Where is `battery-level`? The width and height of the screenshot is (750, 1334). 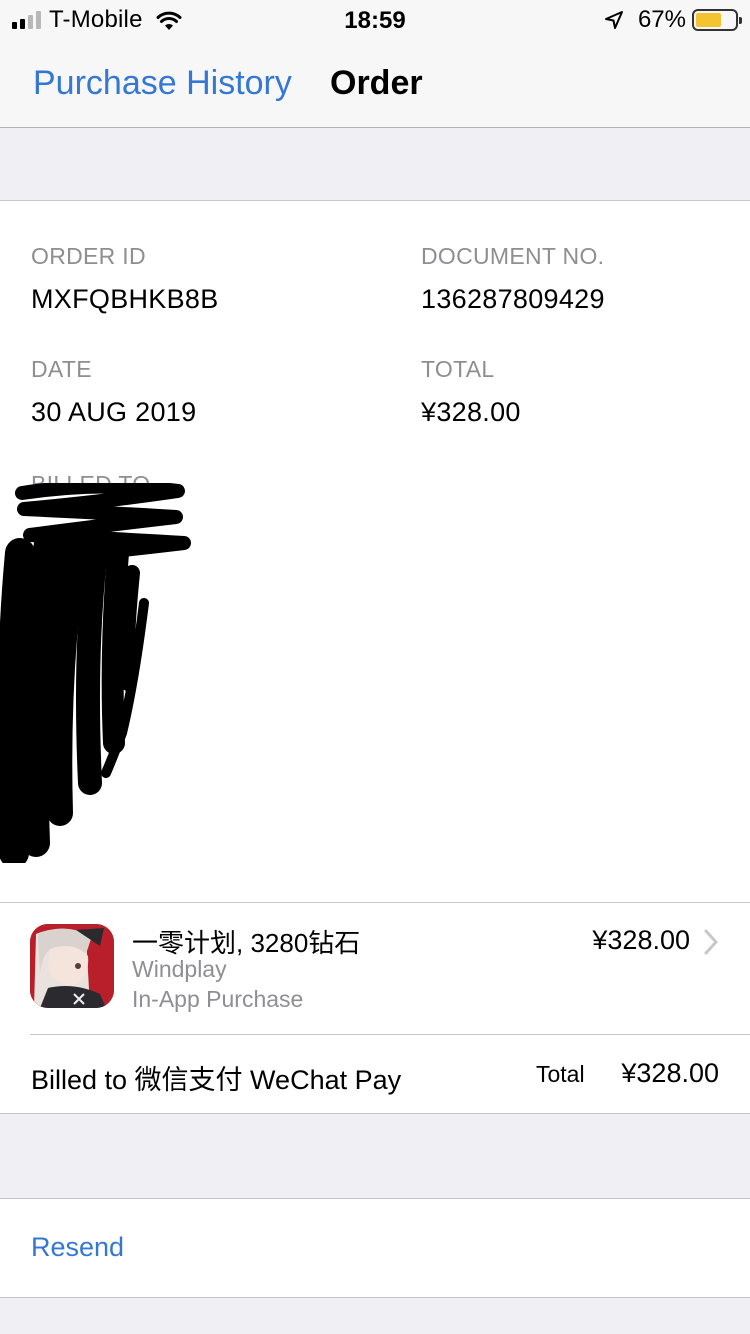
battery-level is located at coordinates (709, 20).